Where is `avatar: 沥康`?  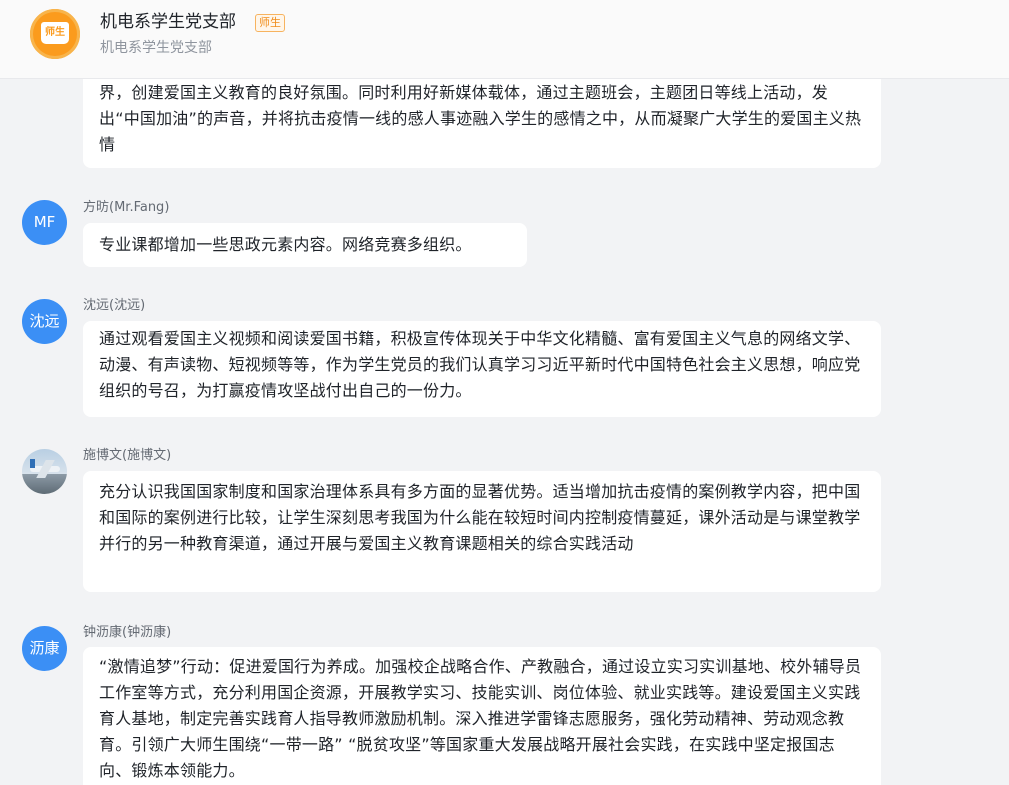
avatar: 沥康 is located at coordinates (44, 648).